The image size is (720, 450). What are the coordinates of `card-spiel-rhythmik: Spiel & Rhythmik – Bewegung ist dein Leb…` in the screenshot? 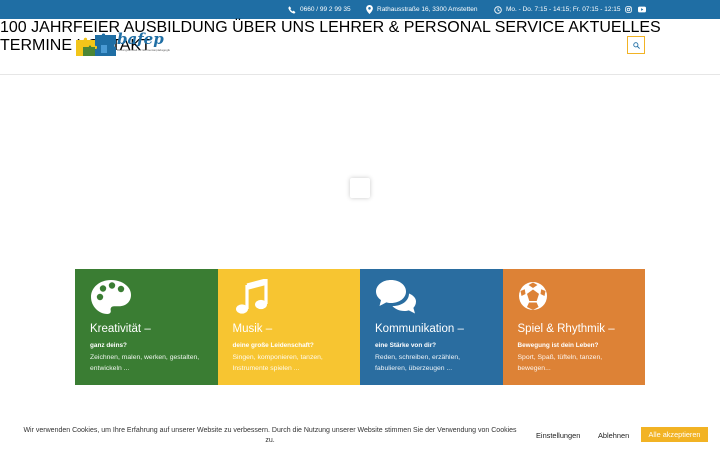 It's located at (573, 327).